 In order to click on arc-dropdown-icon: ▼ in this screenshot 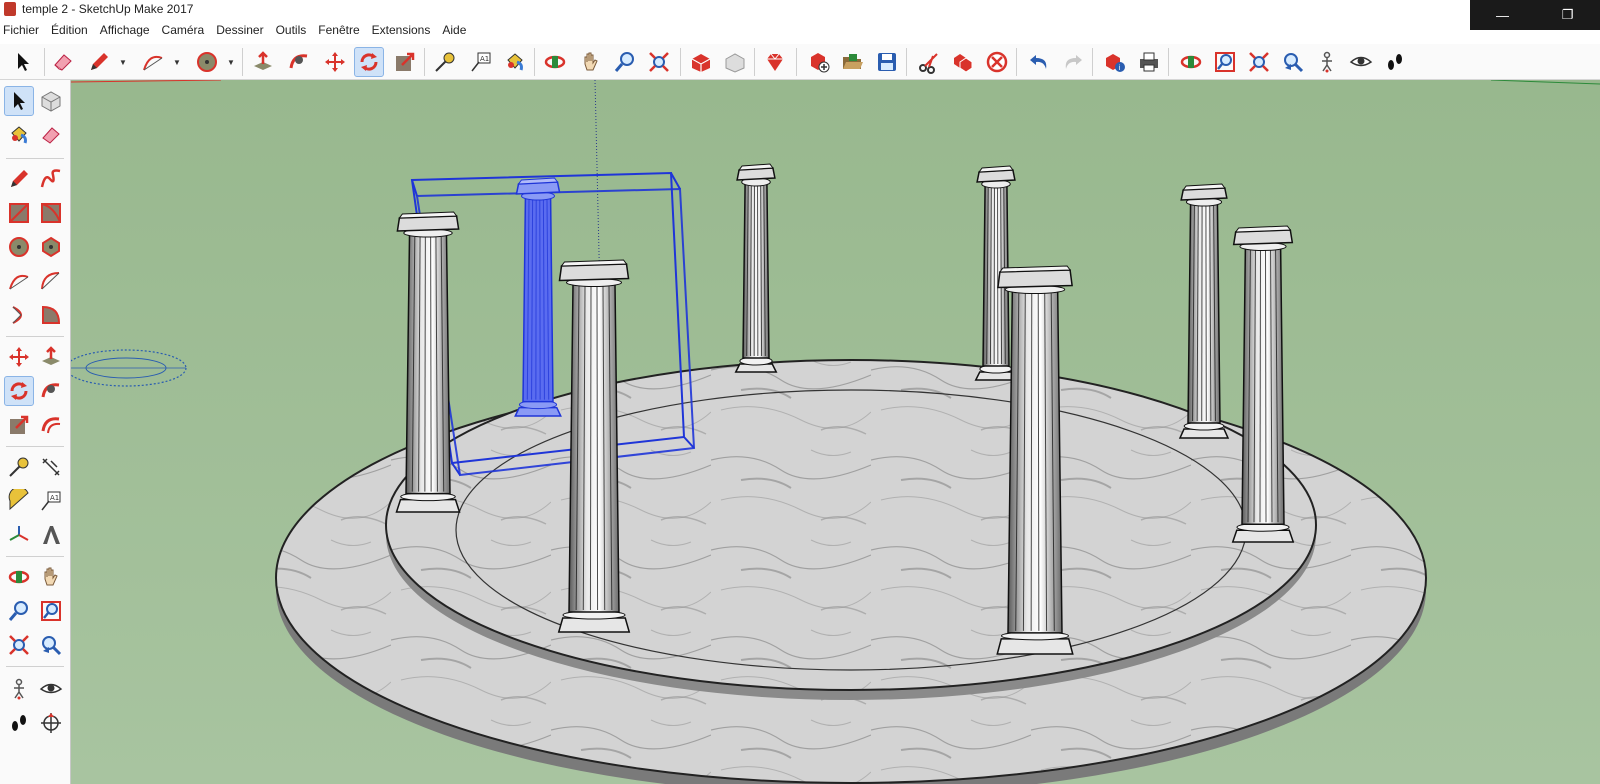, I will do `click(177, 62)`.